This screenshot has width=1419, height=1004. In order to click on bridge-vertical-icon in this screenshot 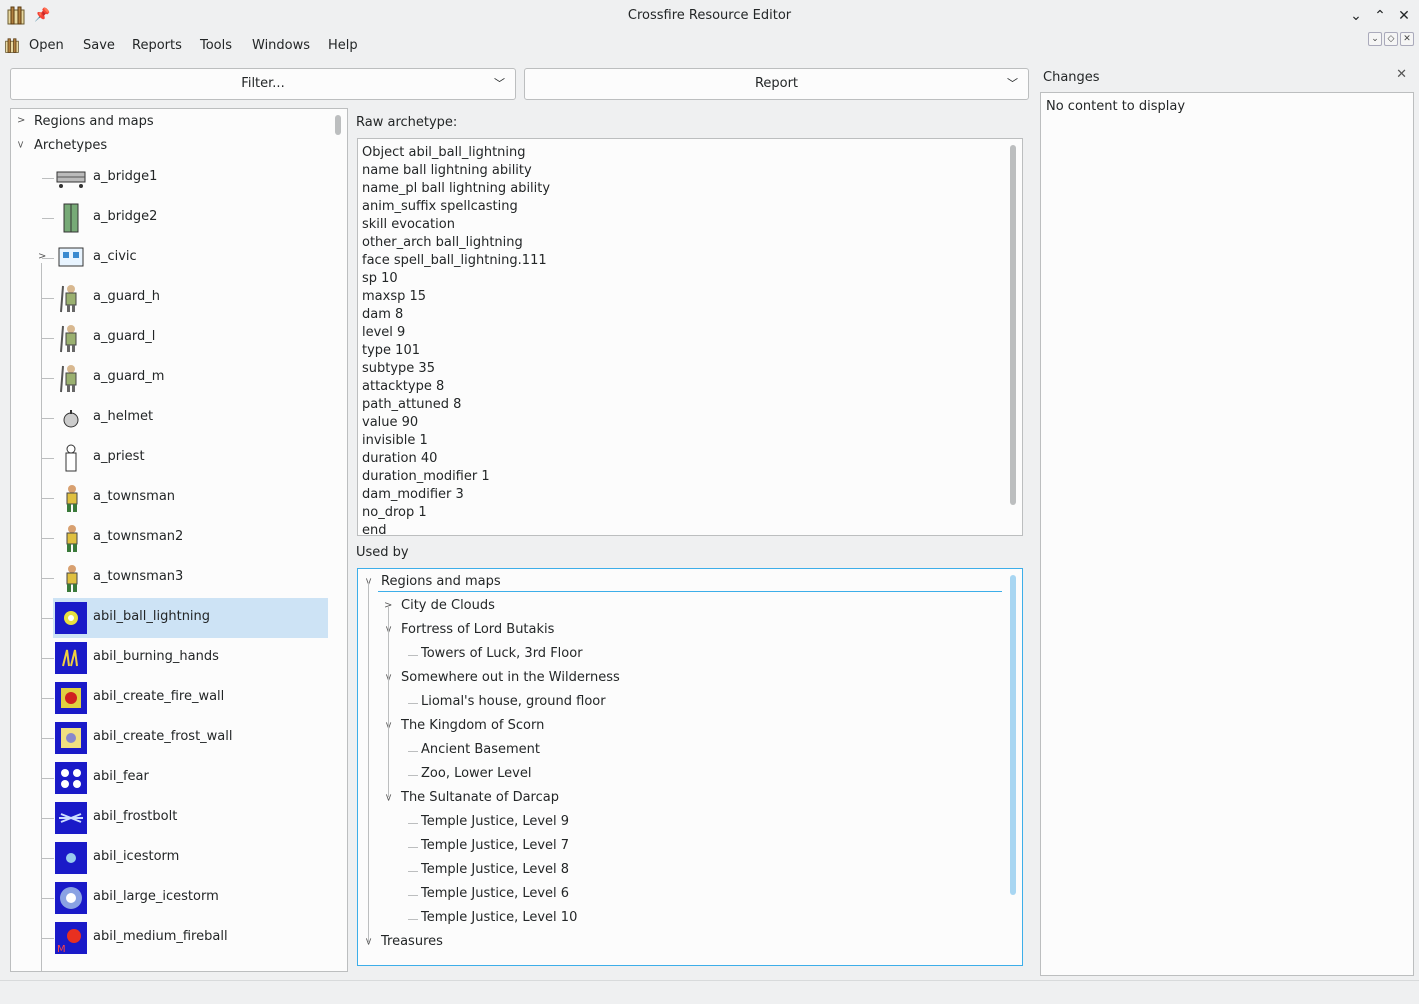, I will do `click(71, 218)`.